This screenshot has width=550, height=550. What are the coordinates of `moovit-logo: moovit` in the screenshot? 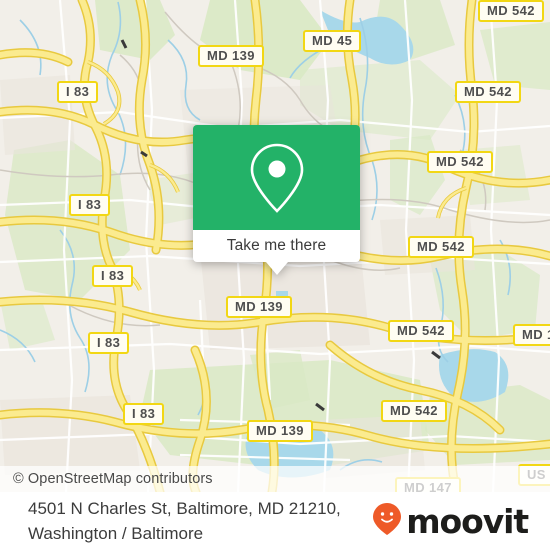 It's located at (461, 521).